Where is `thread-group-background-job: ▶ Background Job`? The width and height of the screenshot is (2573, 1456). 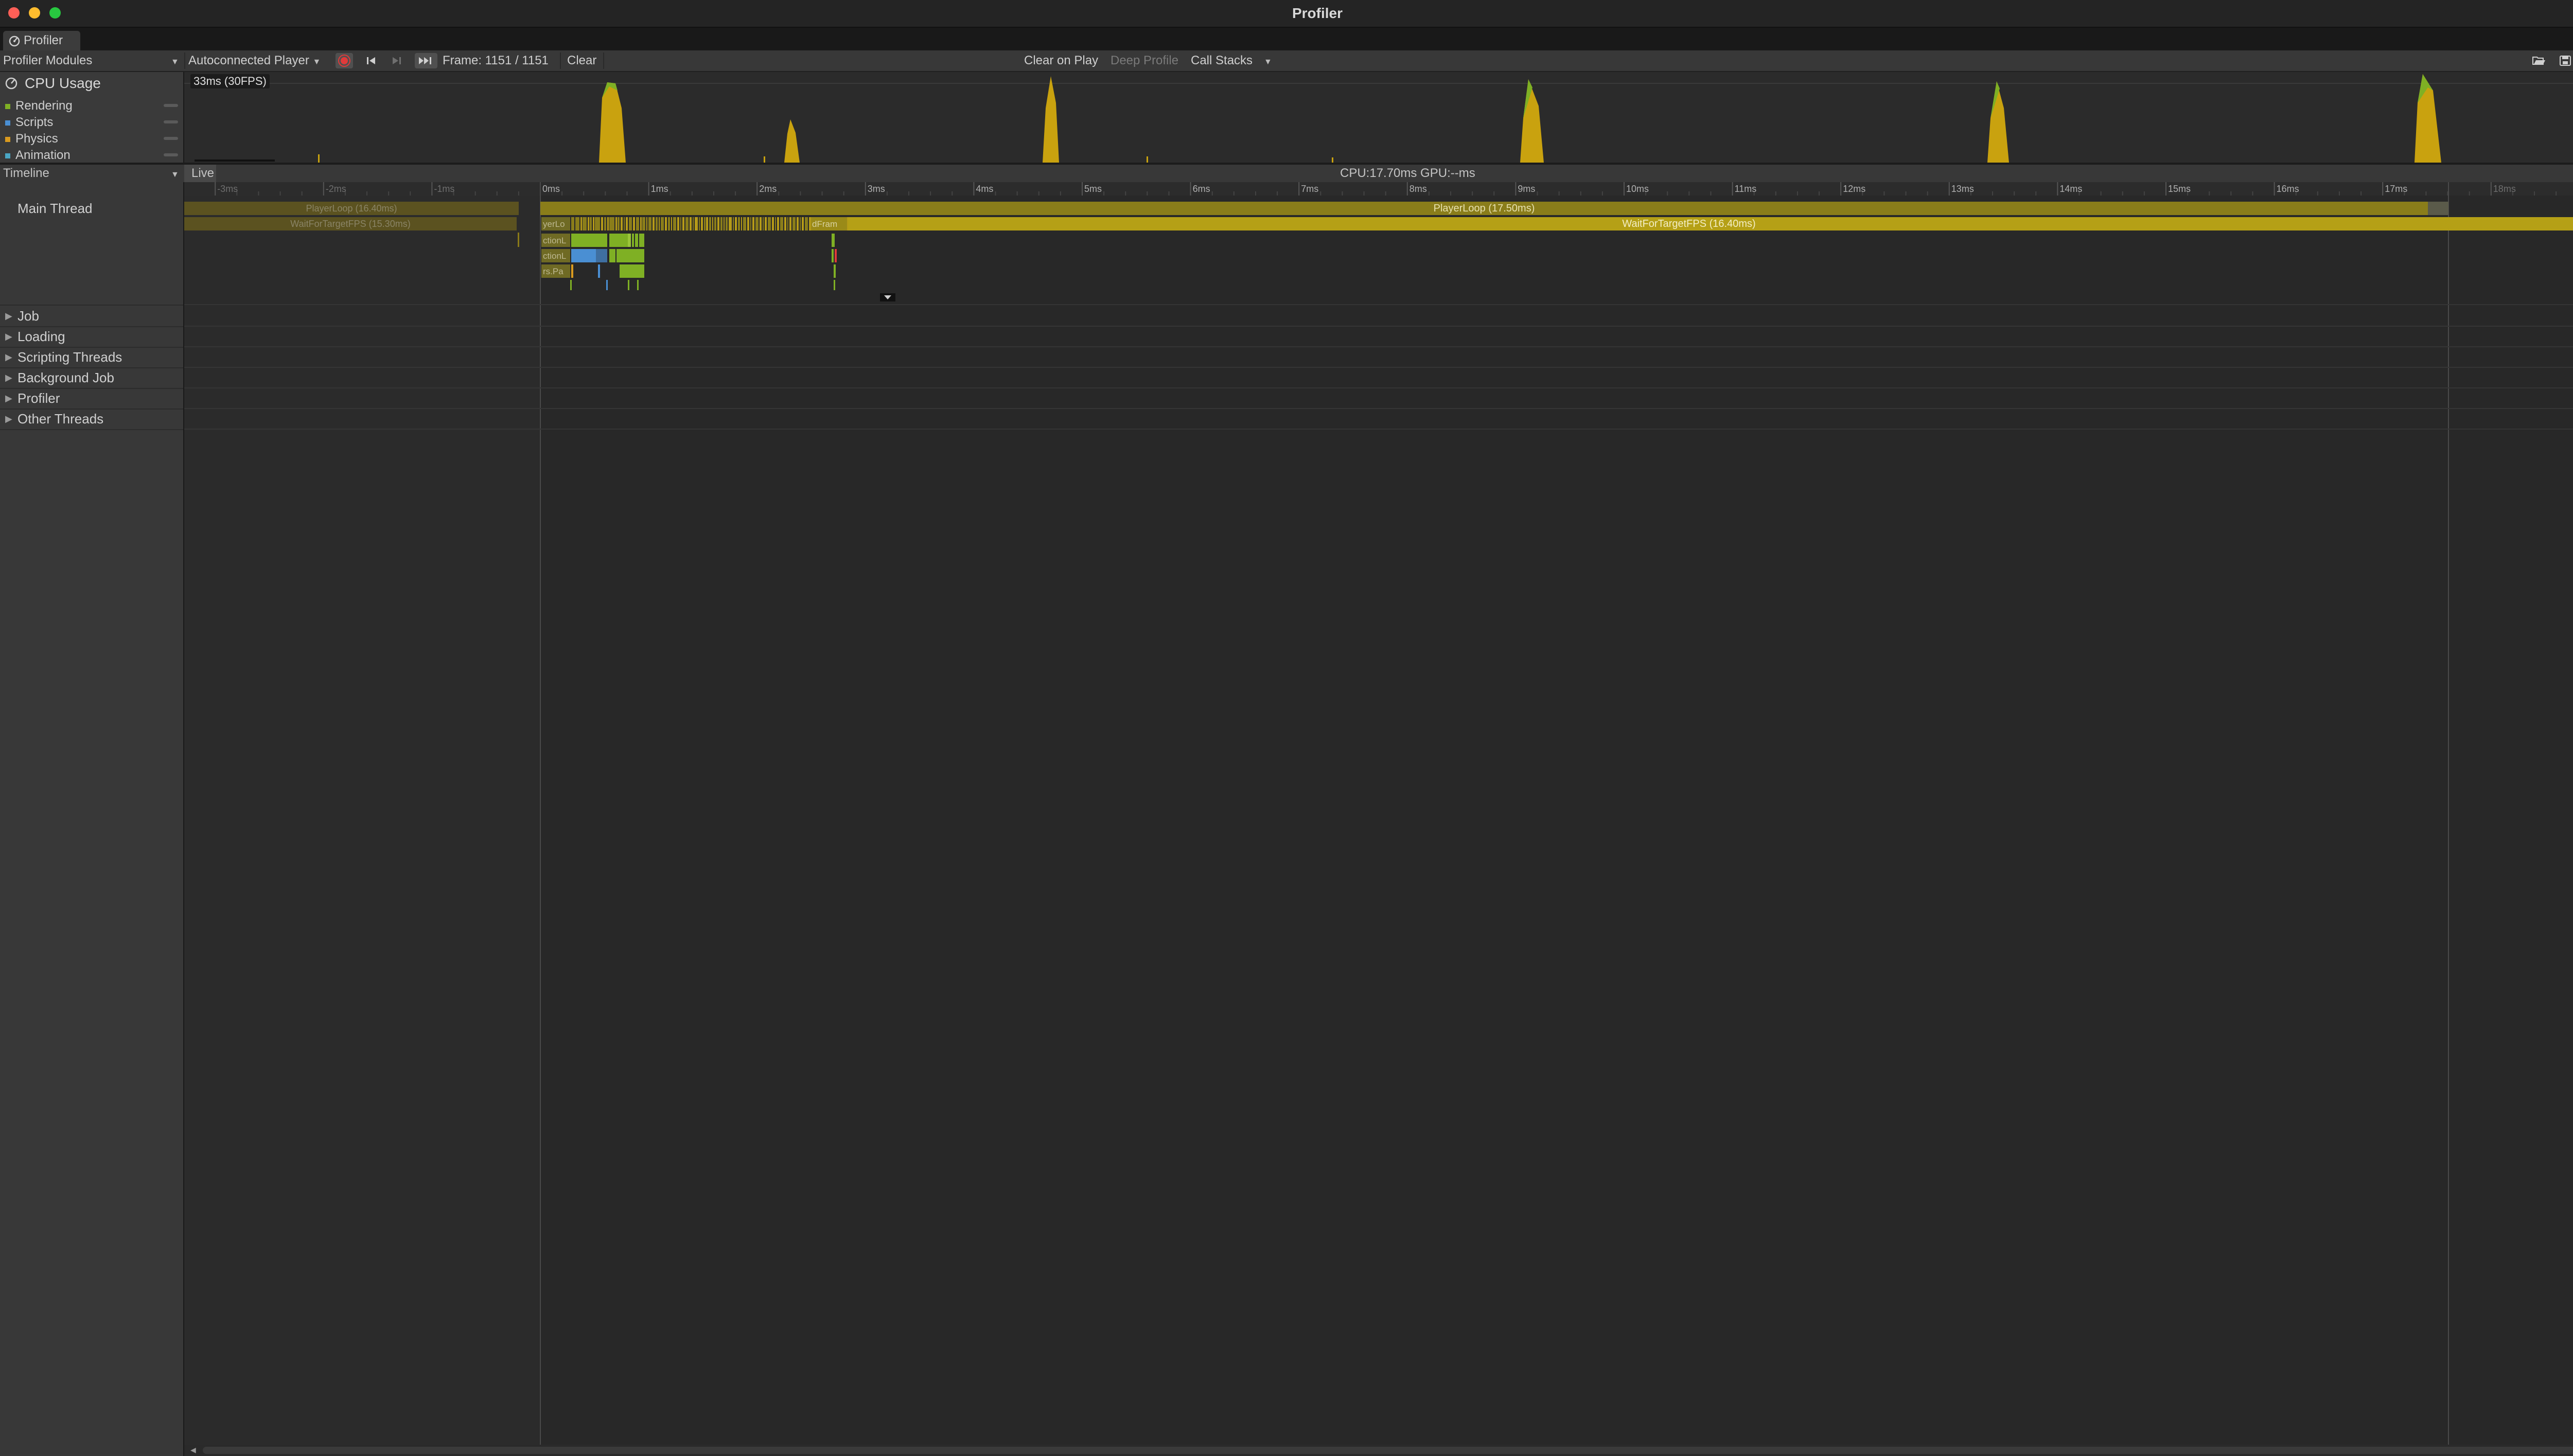 thread-group-background-job: ▶ Background Job is located at coordinates (91, 378).